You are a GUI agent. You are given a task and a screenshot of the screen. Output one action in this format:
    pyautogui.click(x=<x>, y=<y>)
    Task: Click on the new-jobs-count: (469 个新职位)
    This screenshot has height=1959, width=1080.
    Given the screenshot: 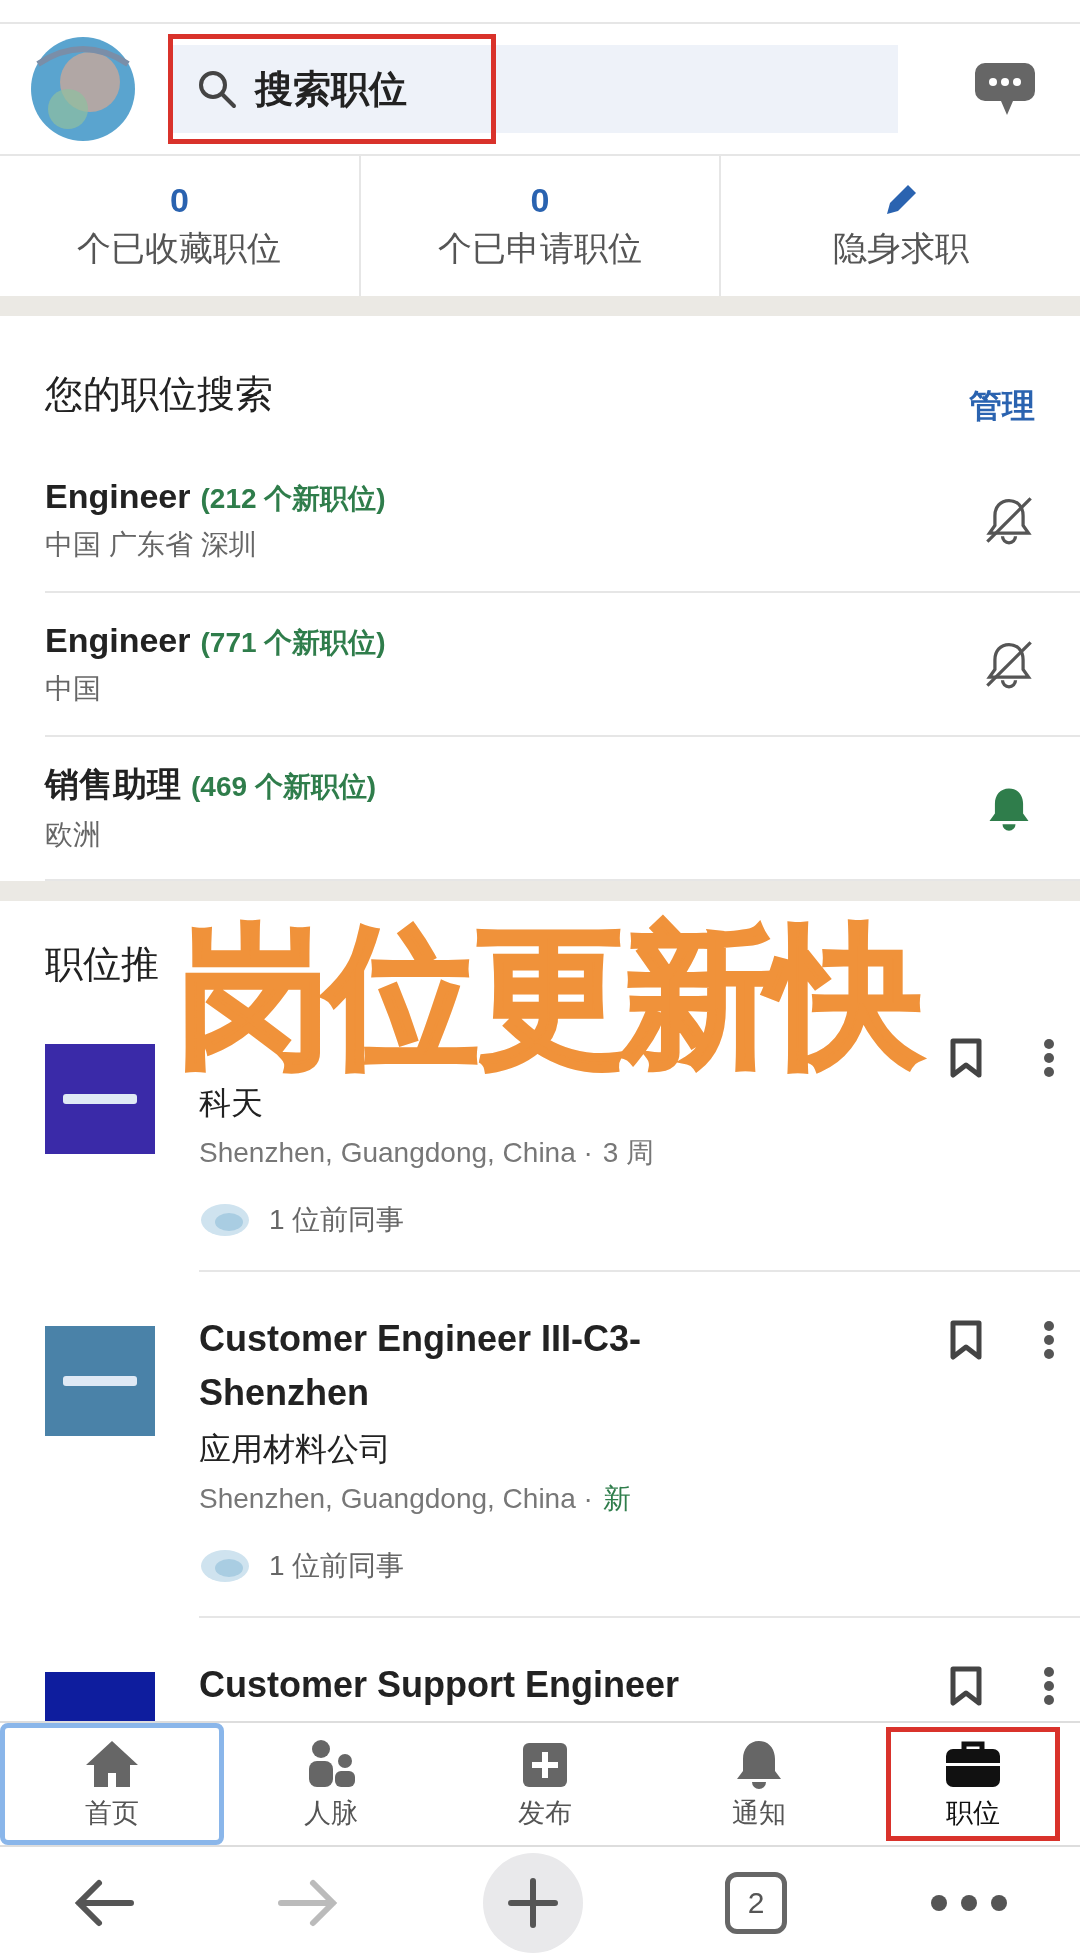 What is the action you would take?
    pyautogui.click(x=284, y=787)
    